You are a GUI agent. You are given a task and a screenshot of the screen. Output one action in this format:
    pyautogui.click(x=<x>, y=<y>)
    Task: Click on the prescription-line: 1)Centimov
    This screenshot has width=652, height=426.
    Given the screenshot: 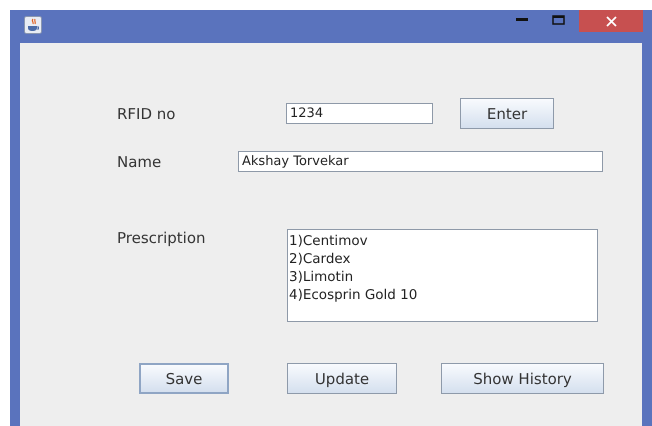 What is the action you would take?
    pyautogui.click(x=329, y=241)
    